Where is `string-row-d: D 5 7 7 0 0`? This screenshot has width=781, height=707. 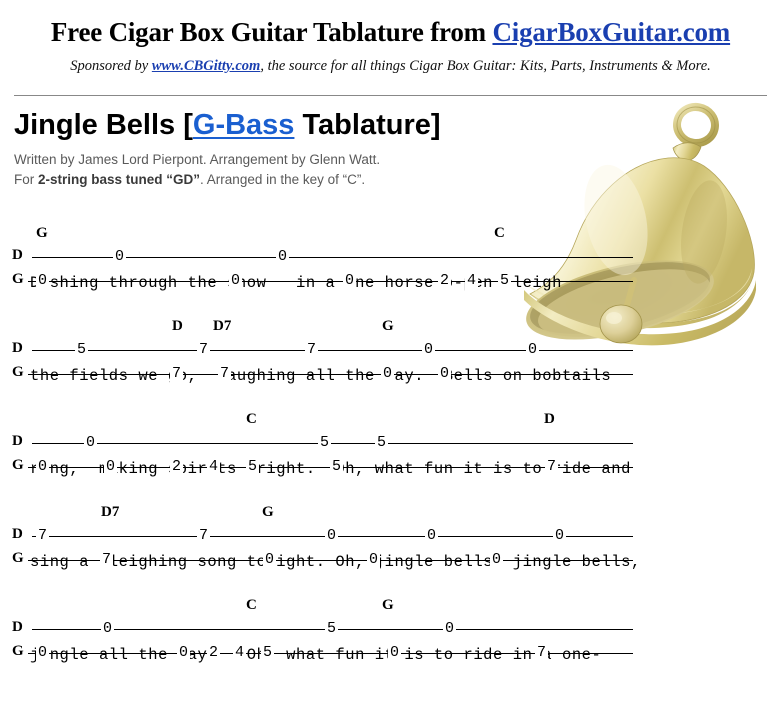 string-row-d: D 5 7 7 0 0 is located at coordinates (390, 350).